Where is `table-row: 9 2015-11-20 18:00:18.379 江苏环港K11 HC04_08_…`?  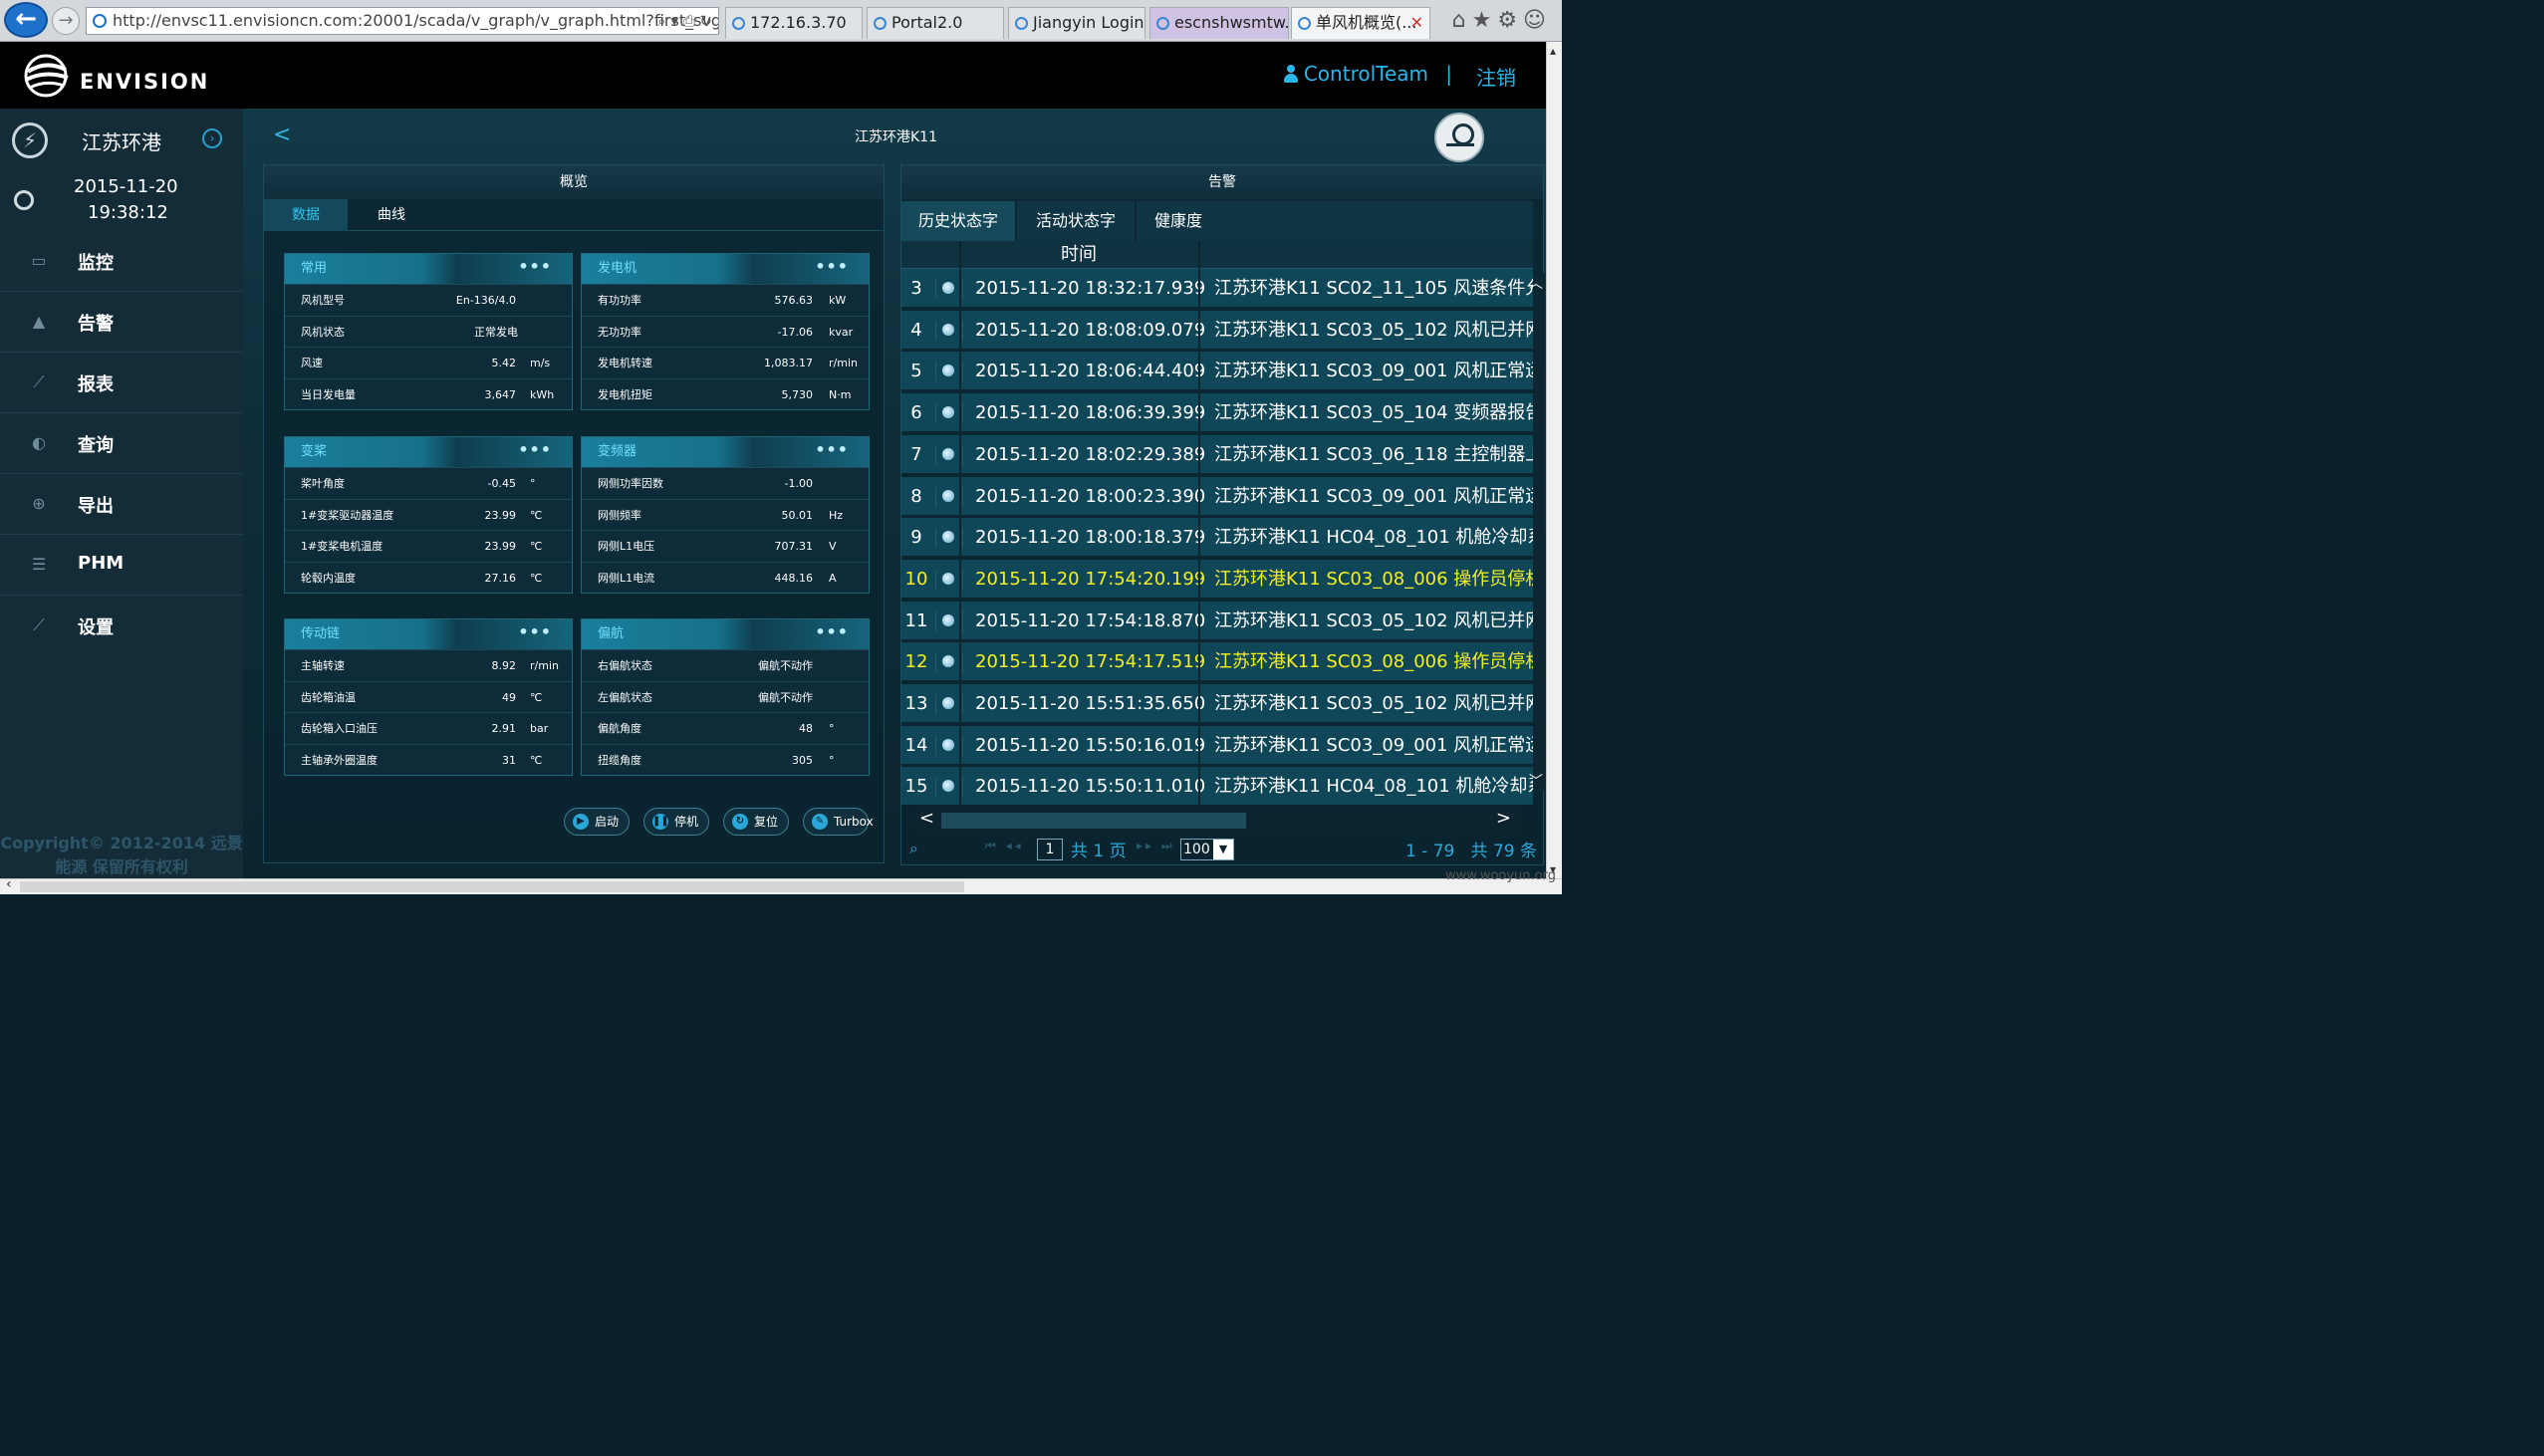 table-row: 9 2015-11-20 18:00:18.379 江苏环港K11 HC04_08_… is located at coordinates (1217, 538).